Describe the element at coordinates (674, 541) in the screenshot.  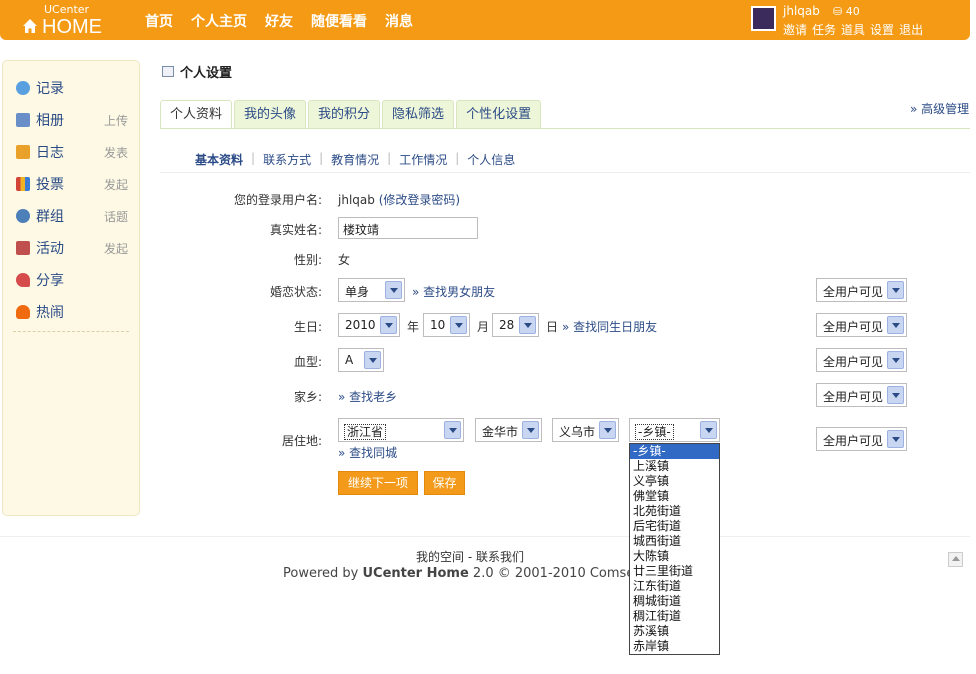
I see `town-option: 城西街道` at that location.